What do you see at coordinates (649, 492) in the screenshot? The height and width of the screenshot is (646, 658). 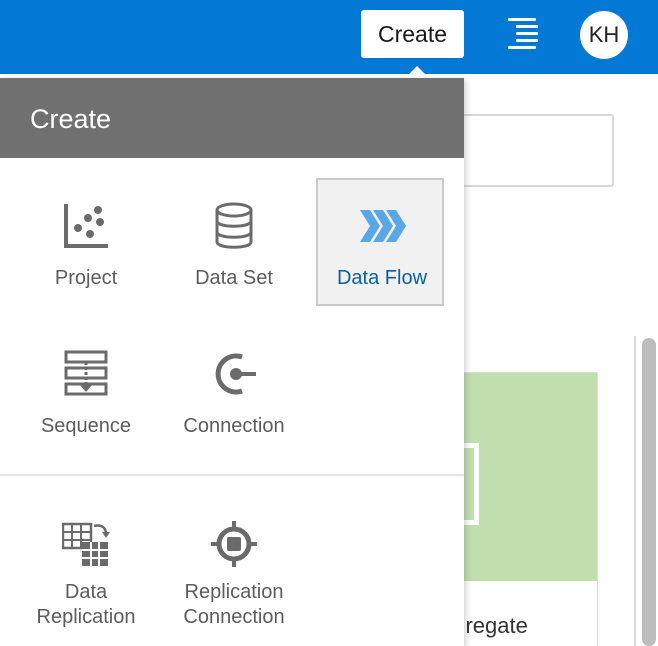 I see `scrollbar` at bounding box center [649, 492].